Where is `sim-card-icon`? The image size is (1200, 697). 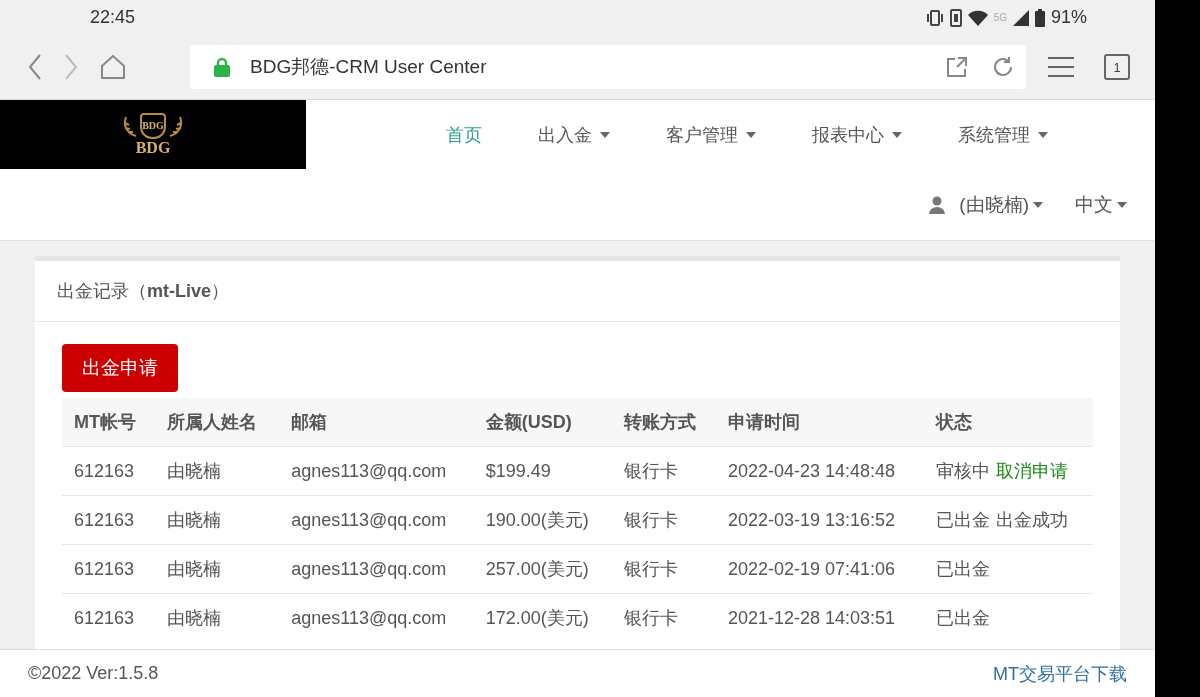
sim-card-icon is located at coordinates (955, 17).